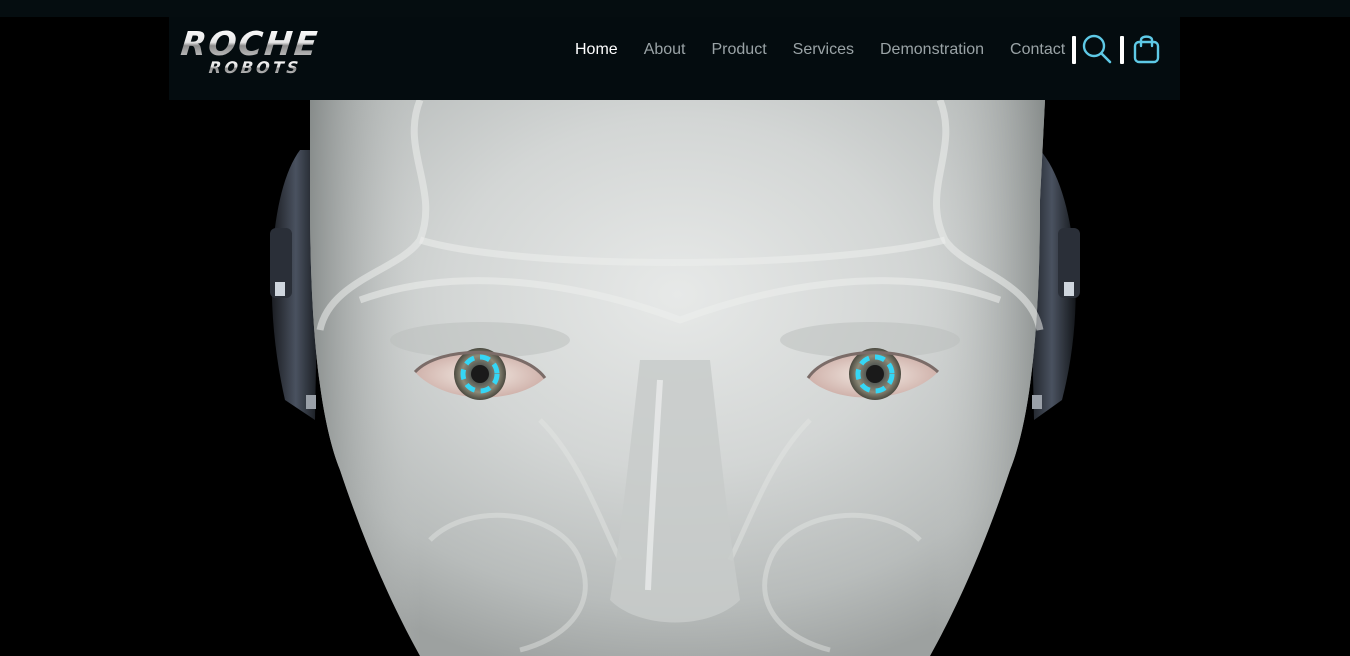 Image resolution: width=1350 pixels, height=656 pixels. What do you see at coordinates (274, 67) in the screenshot?
I see `logo-line-2: ROBOTS` at bounding box center [274, 67].